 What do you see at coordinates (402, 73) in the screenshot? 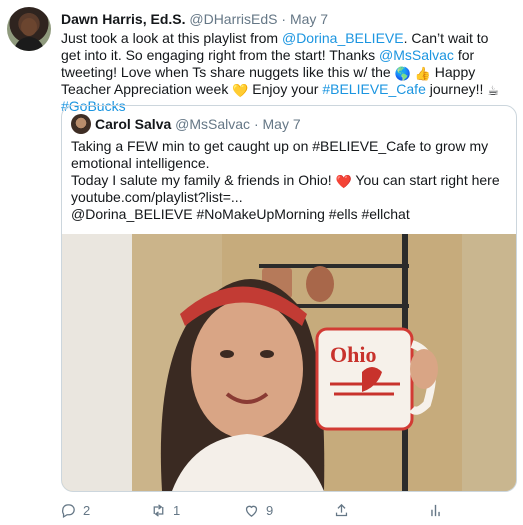
I see `globe-emoji: 🌎` at bounding box center [402, 73].